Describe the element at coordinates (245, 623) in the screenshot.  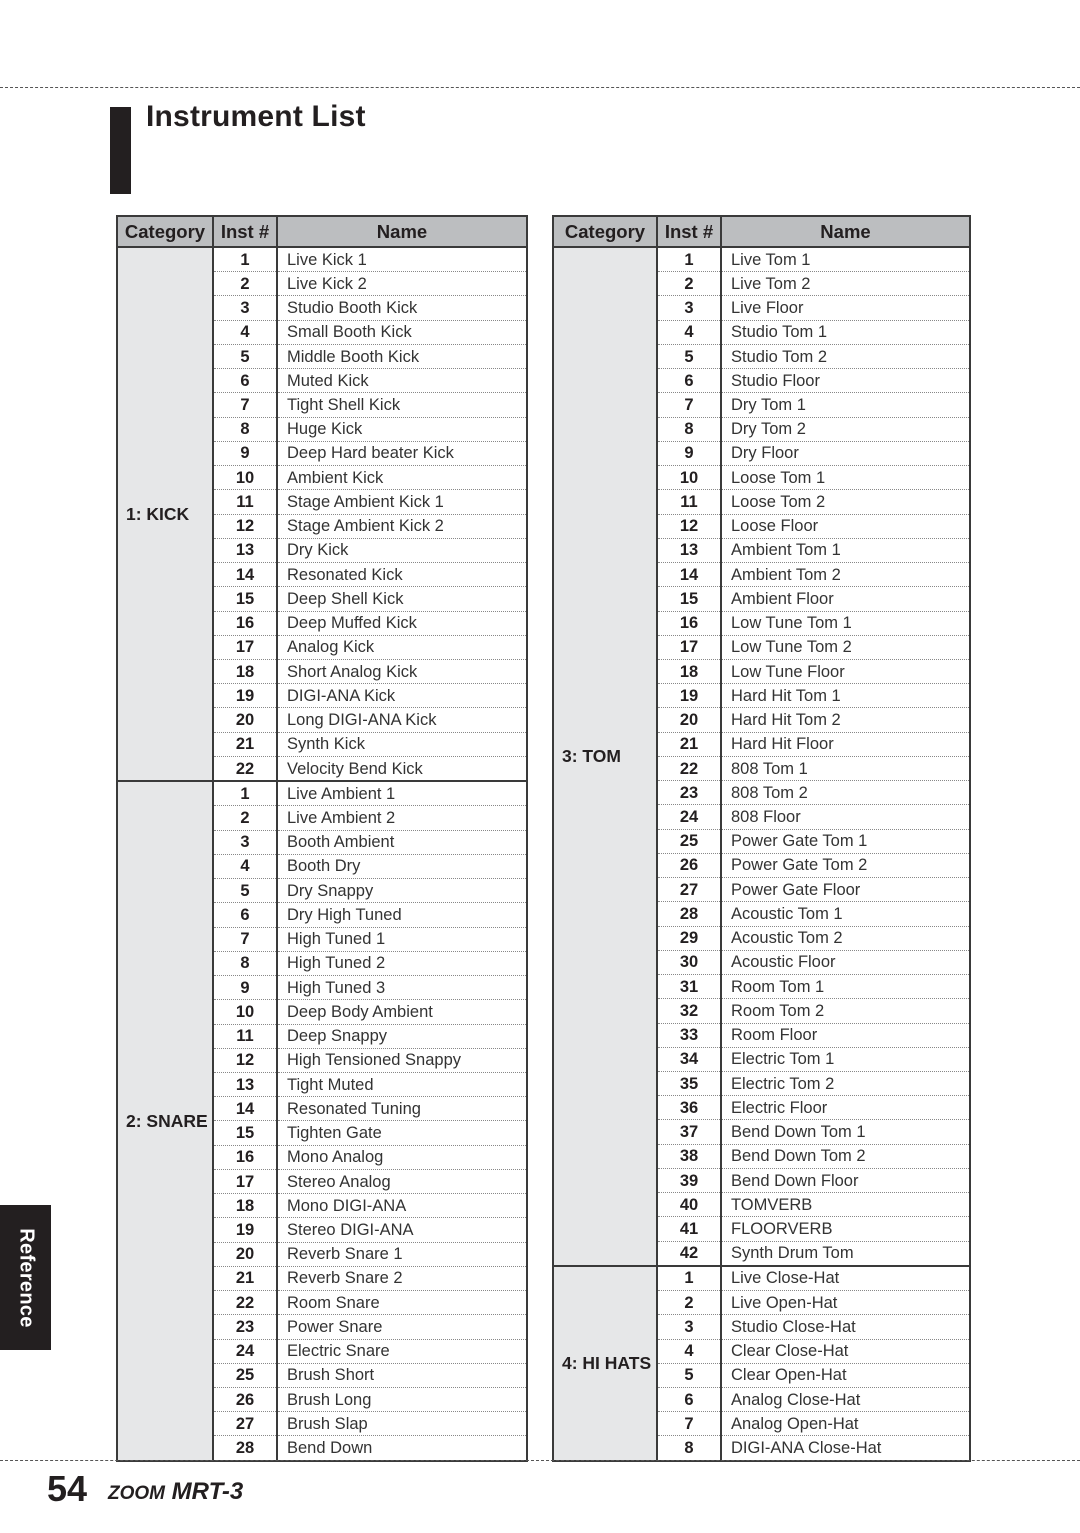
I see `inst-number-cell: 16` at that location.